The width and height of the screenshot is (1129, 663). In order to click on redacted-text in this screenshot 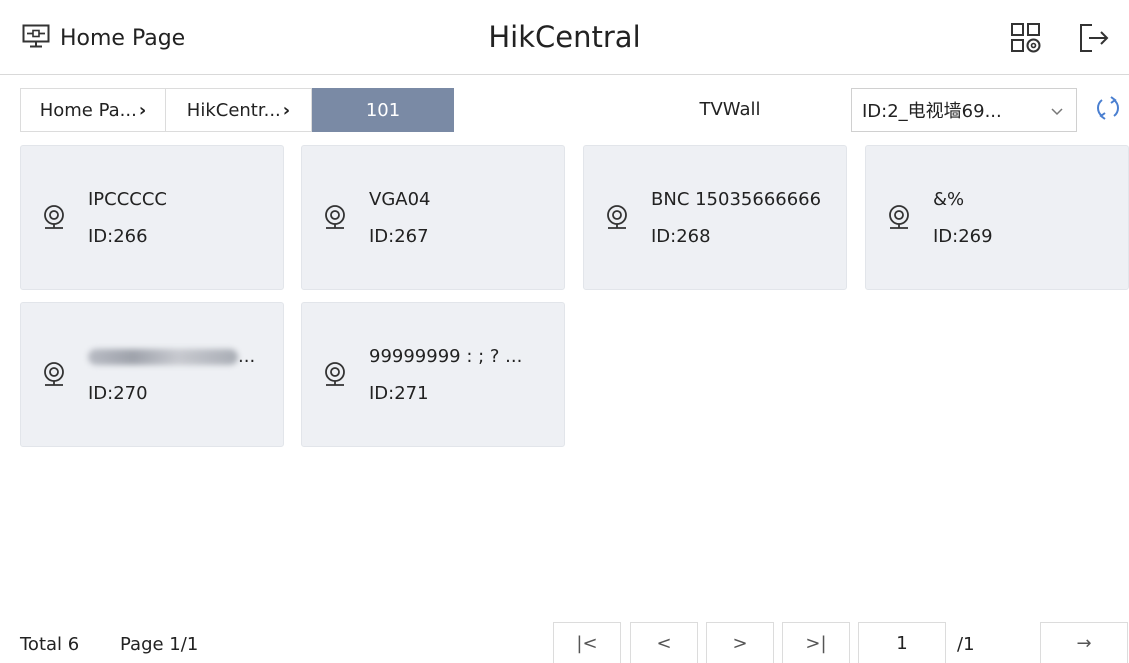, I will do `click(163, 357)`.